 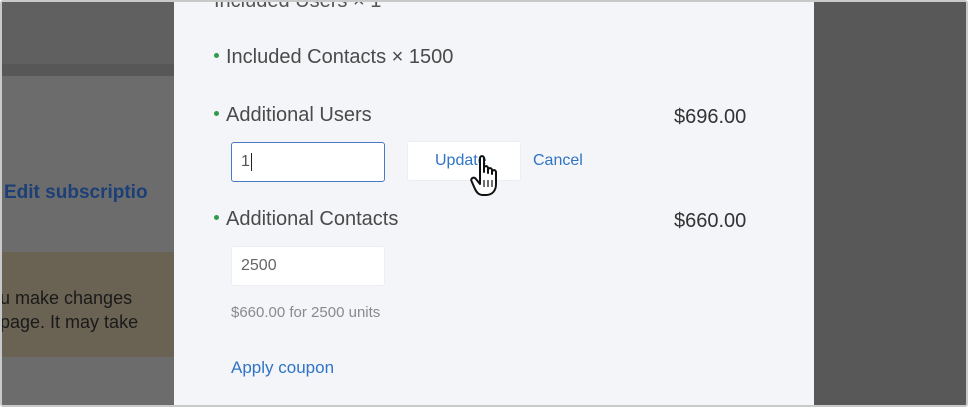 I want to click on background-notice-line-1: u make changes, so click(x=66, y=298).